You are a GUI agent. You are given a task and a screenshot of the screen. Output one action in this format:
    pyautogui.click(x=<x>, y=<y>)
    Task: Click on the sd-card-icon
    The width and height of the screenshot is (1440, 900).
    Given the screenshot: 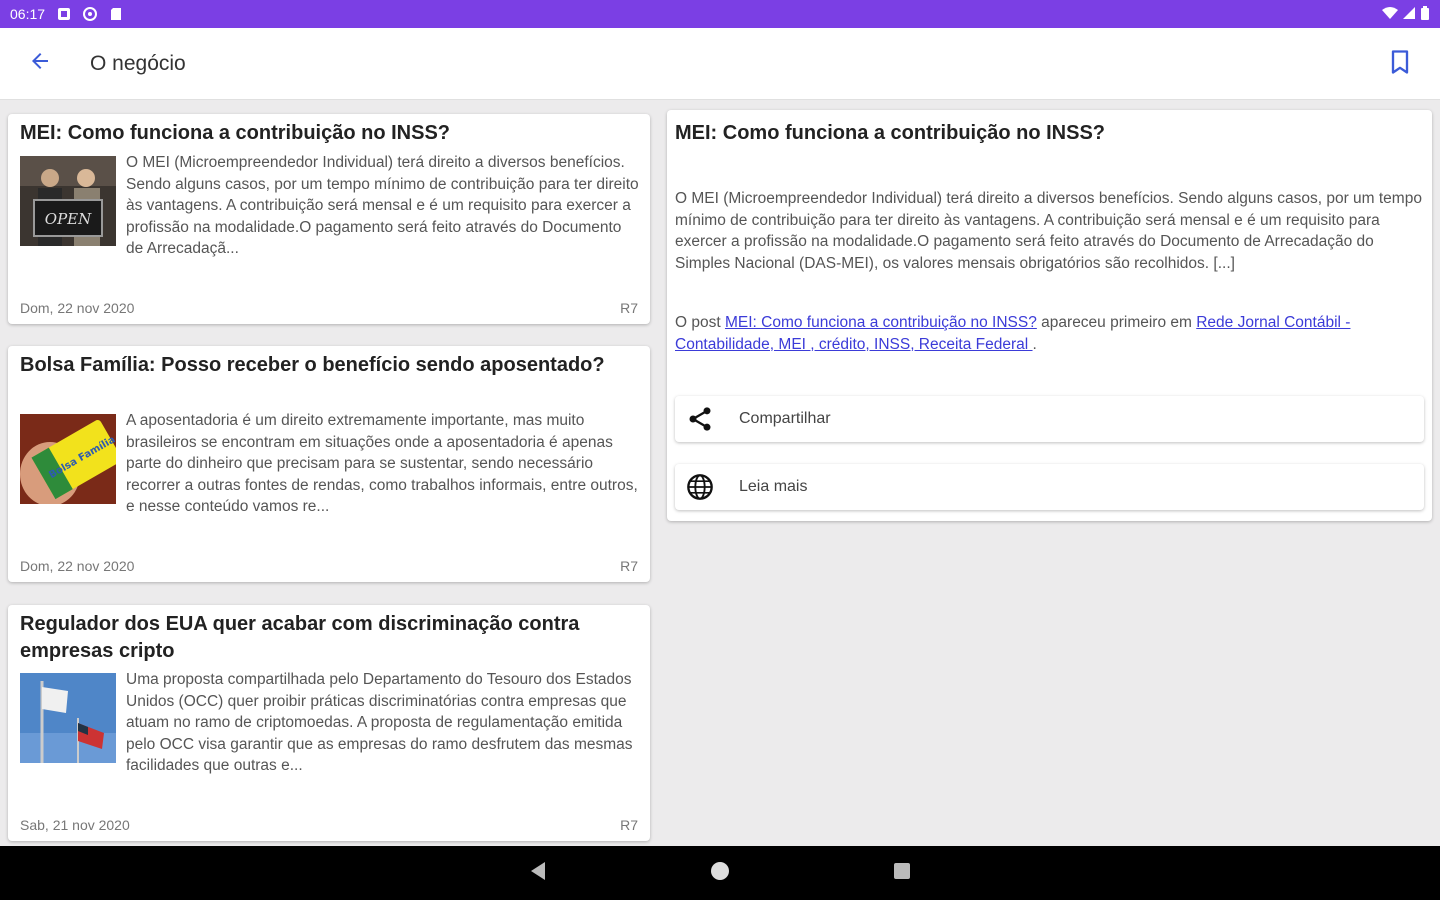 What is the action you would take?
    pyautogui.click(x=116, y=14)
    